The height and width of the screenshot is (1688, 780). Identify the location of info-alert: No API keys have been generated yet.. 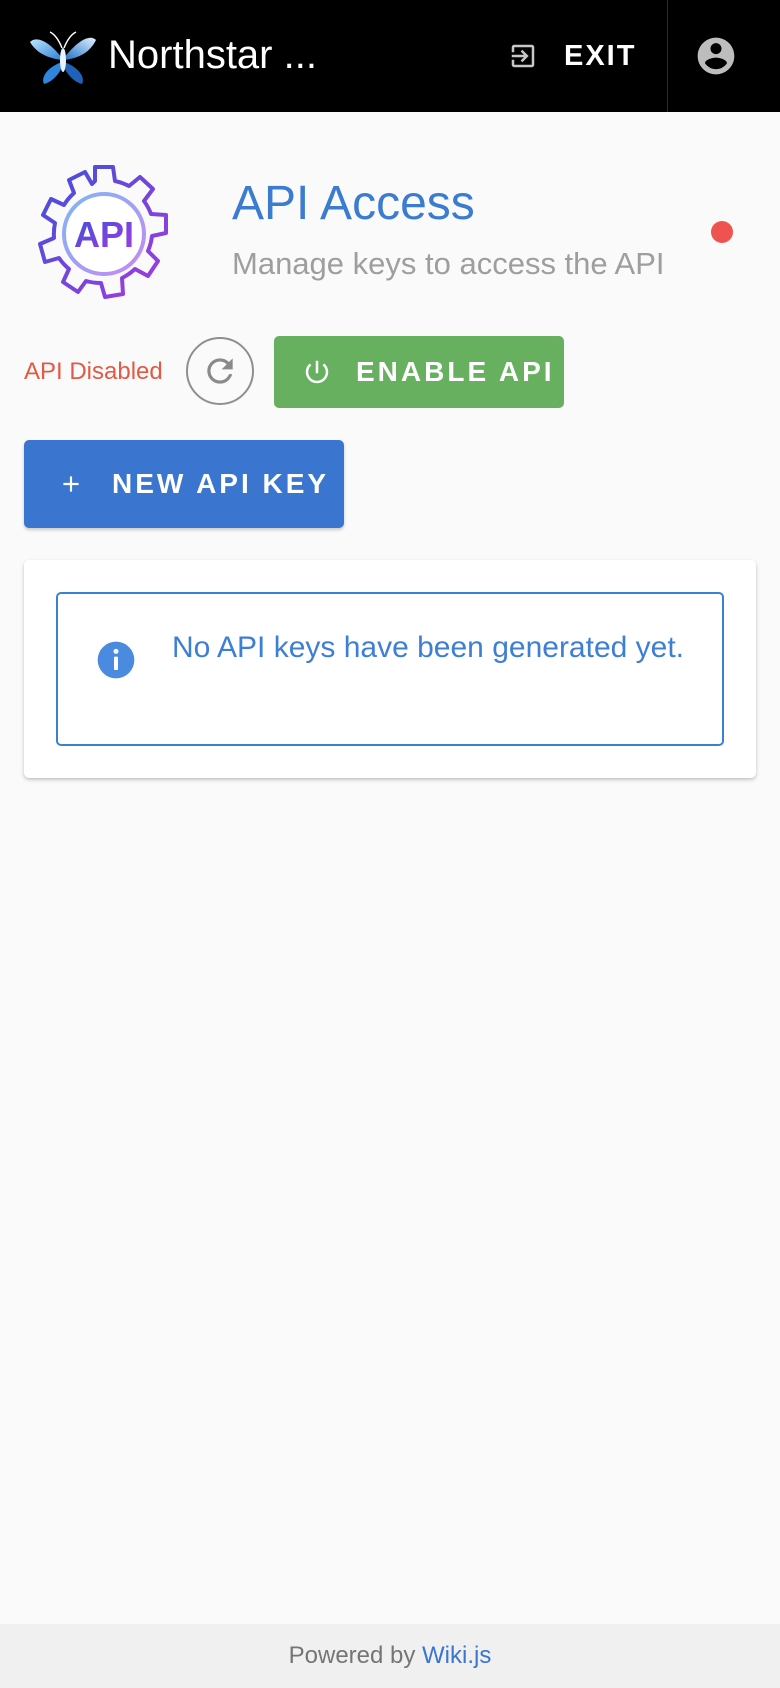
(390, 669).